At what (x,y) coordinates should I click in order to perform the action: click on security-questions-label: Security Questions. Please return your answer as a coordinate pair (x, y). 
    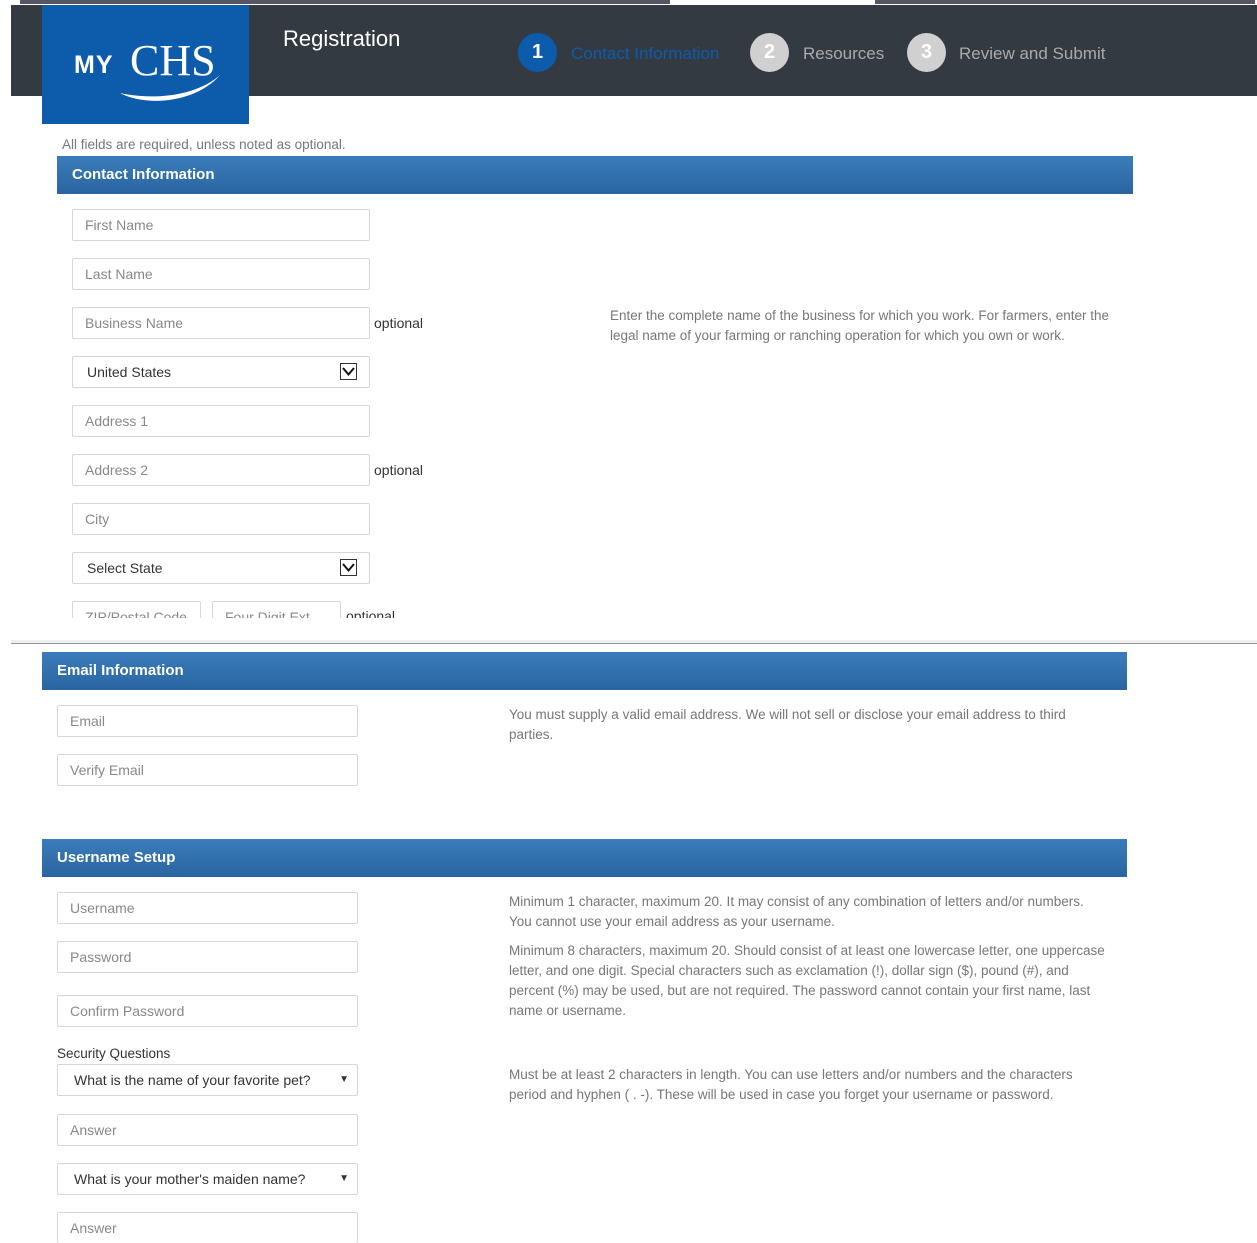
    Looking at the image, I should click on (114, 1053).